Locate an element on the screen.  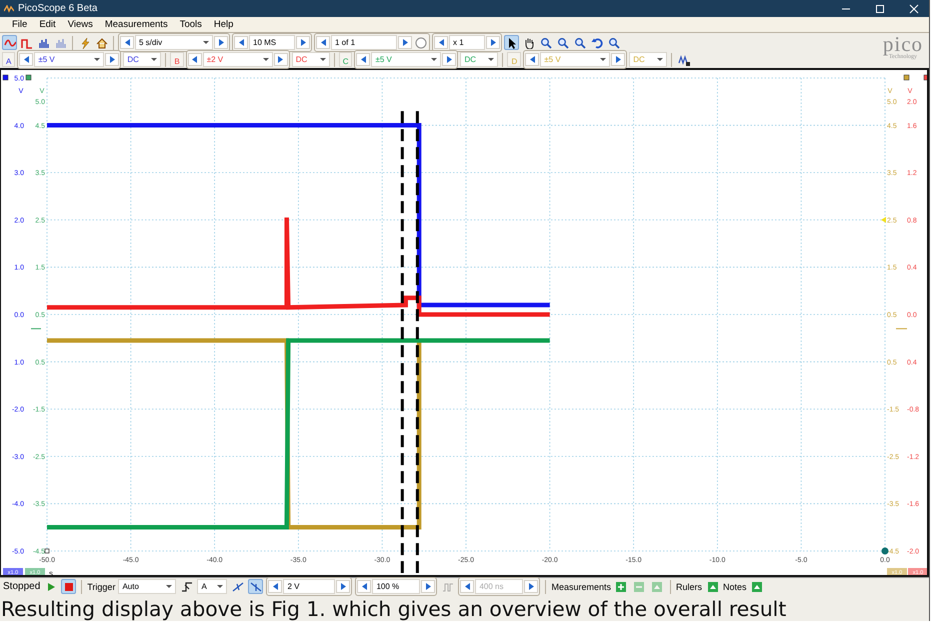
origin-square-icon is located at coordinates (47, 551).